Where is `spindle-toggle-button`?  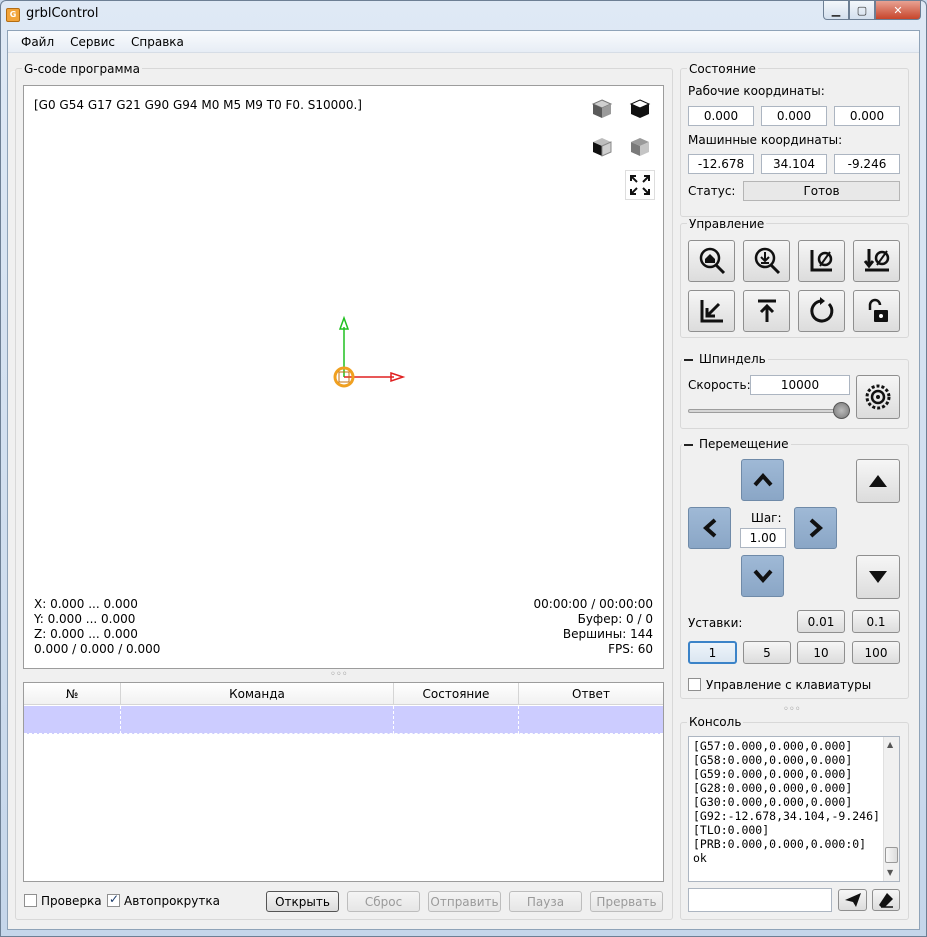 spindle-toggle-button is located at coordinates (878, 397).